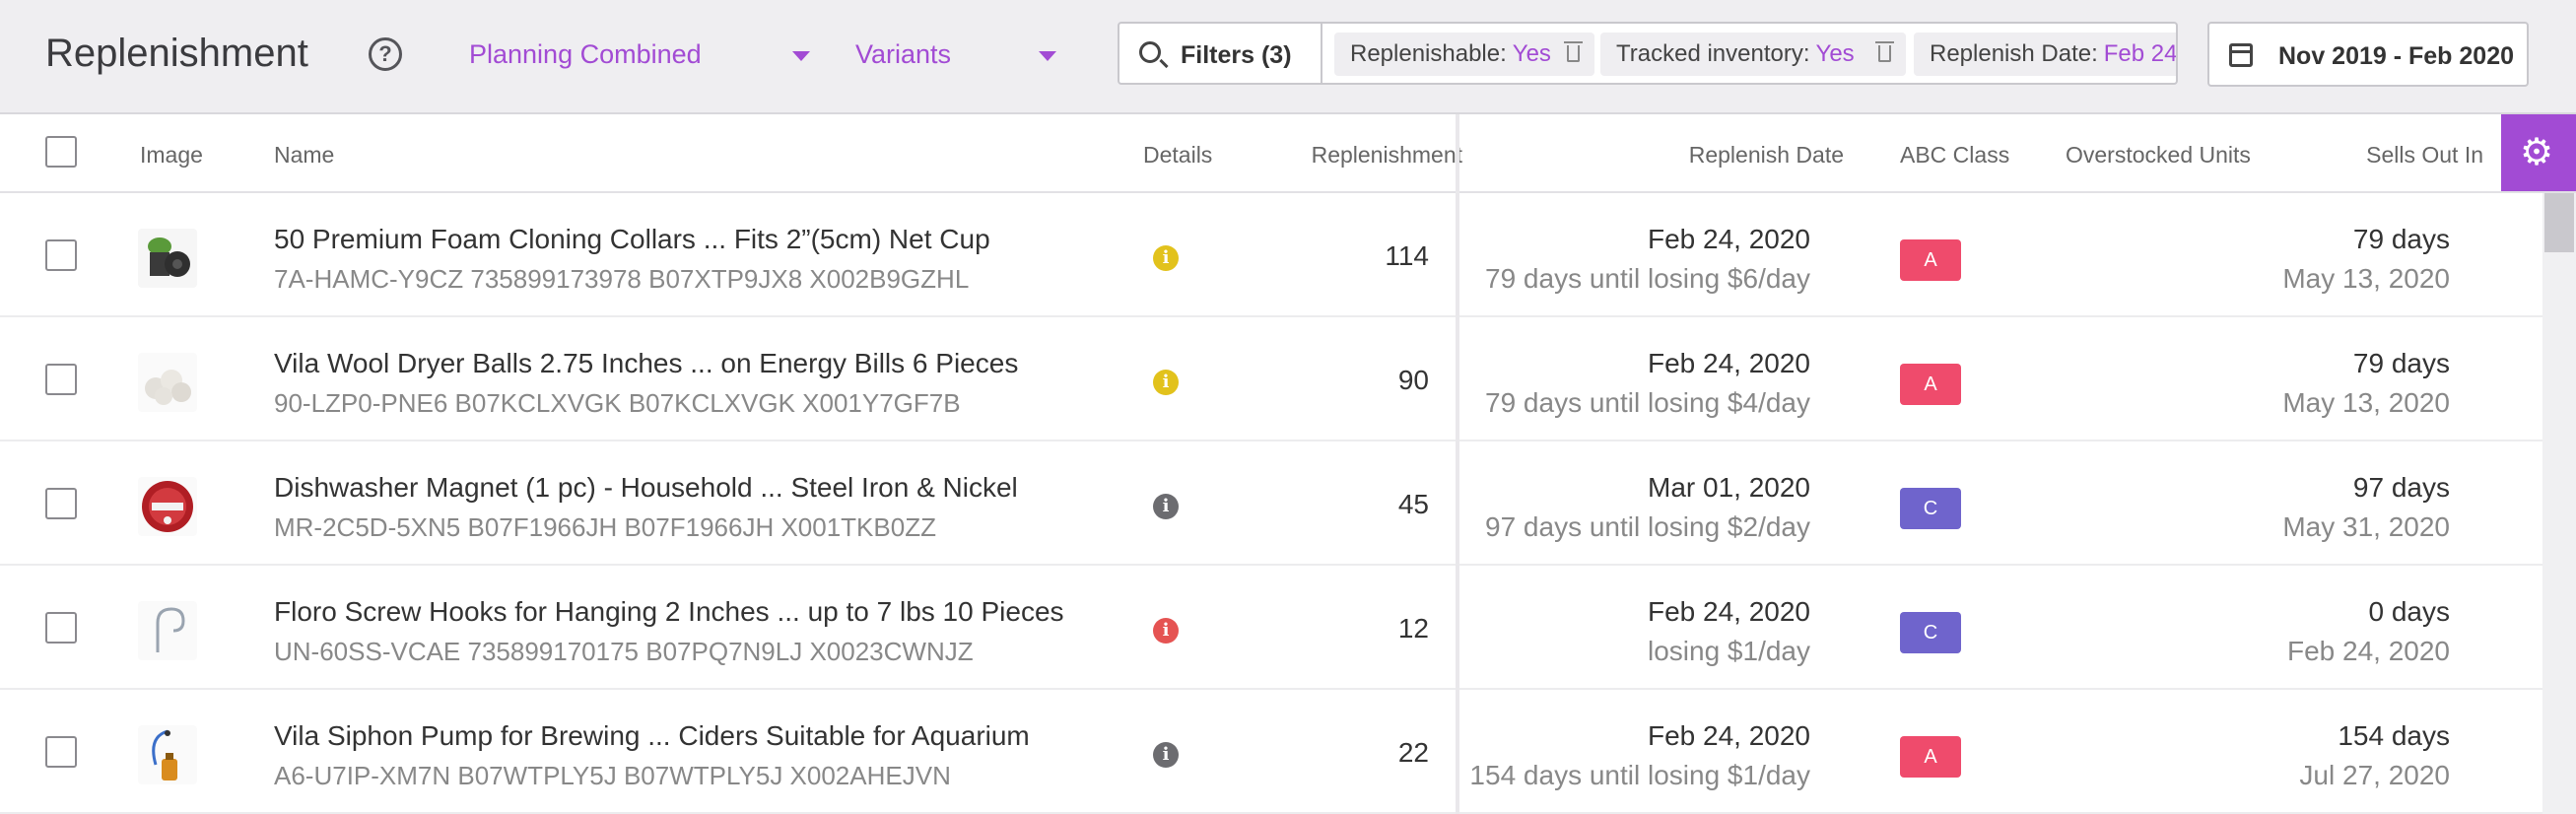 Image resolution: width=2576 pixels, height=814 pixels. What do you see at coordinates (385, 54) in the screenshot?
I see `question-circle-icon: ?` at bounding box center [385, 54].